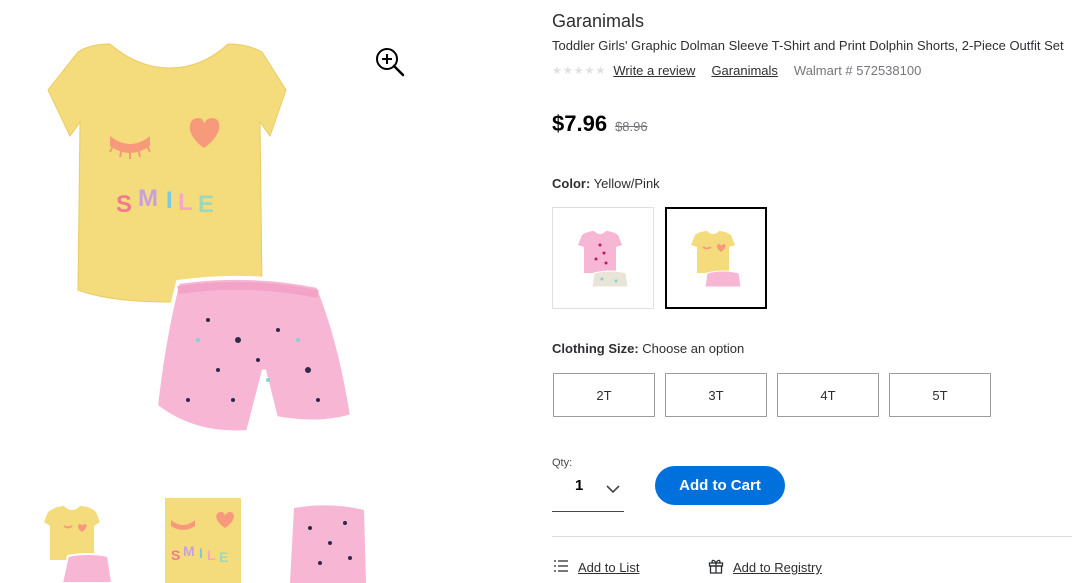 This screenshot has width=1072, height=583. What do you see at coordinates (716, 395) in the screenshot?
I see `size-option-3t: 3T` at bounding box center [716, 395].